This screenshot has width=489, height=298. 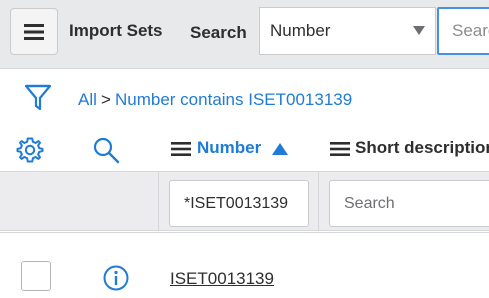 I want to click on list-menu-button, so click(x=34, y=31).